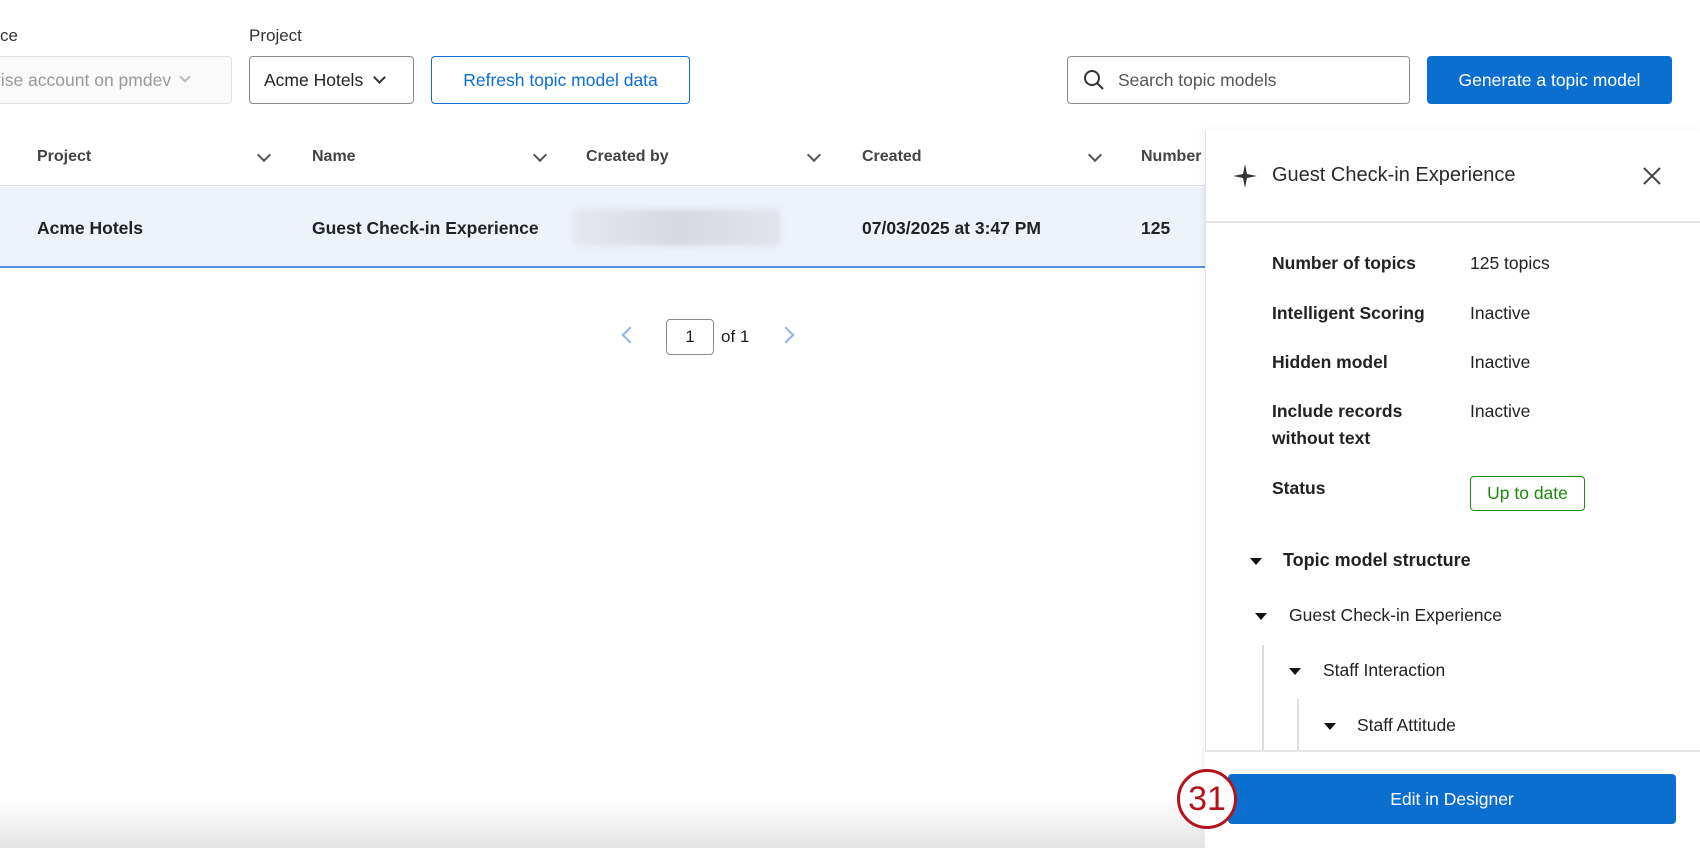 Image resolution: width=1700 pixels, height=848 pixels. Describe the element at coordinates (786, 335) in the screenshot. I see `next-page-icon` at that location.